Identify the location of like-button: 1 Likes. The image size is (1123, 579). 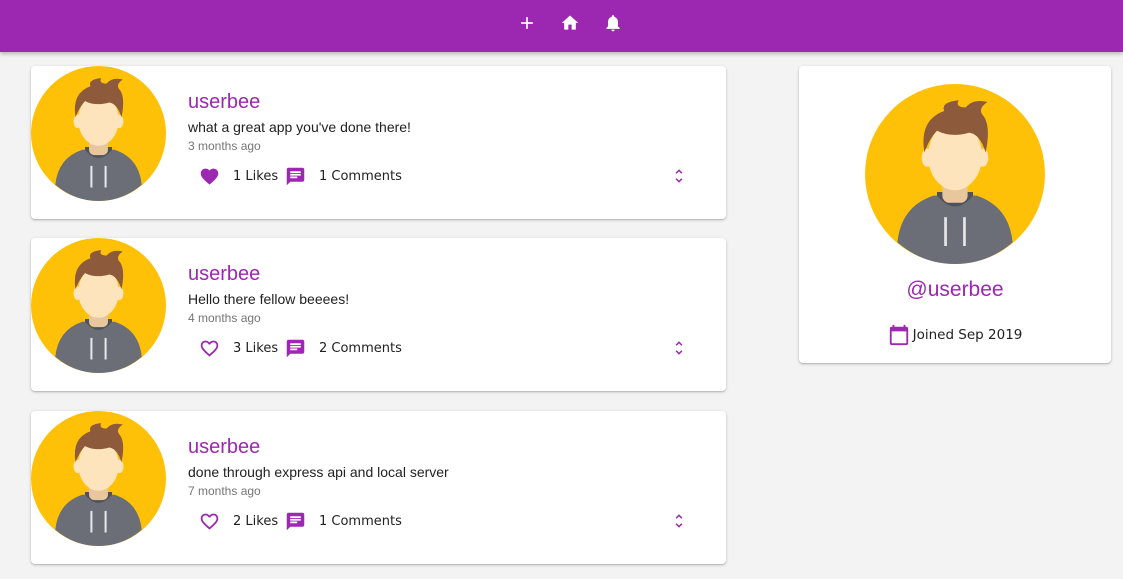
(238, 176).